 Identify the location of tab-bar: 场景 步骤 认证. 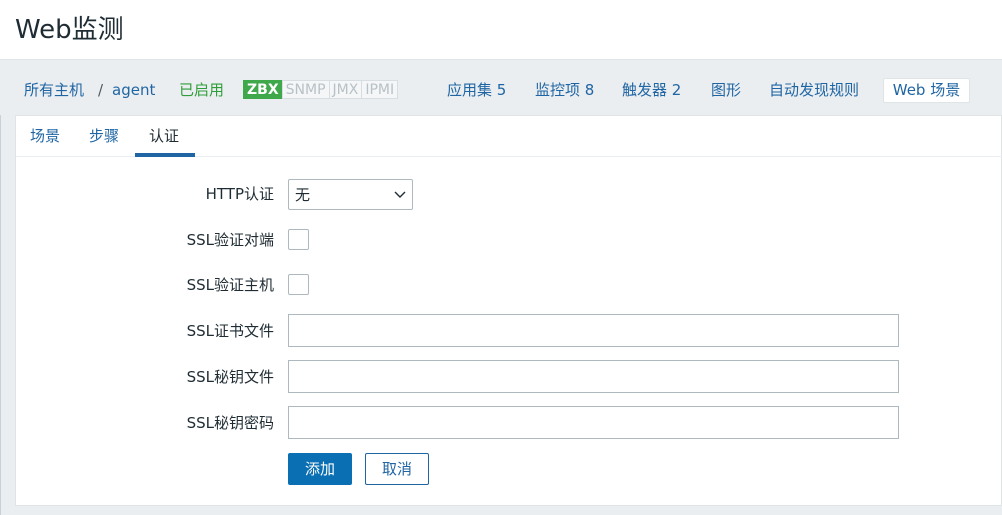
(509, 136).